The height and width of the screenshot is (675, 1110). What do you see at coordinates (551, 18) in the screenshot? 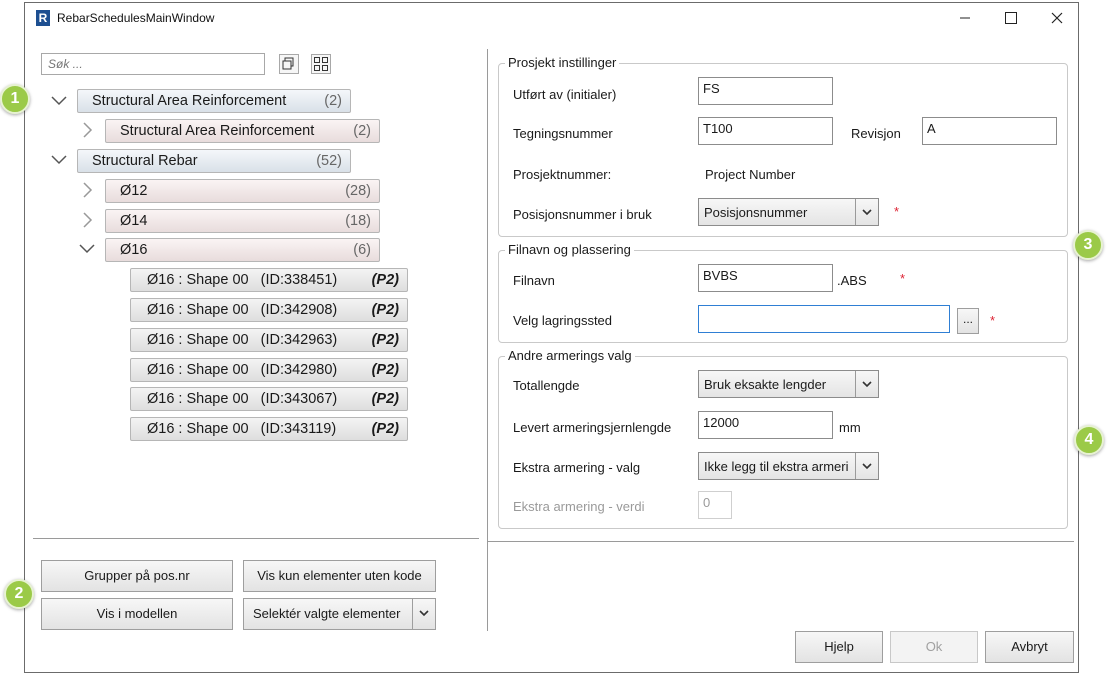
I see `title-bar: R RebarSchedulesMainWindow` at bounding box center [551, 18].